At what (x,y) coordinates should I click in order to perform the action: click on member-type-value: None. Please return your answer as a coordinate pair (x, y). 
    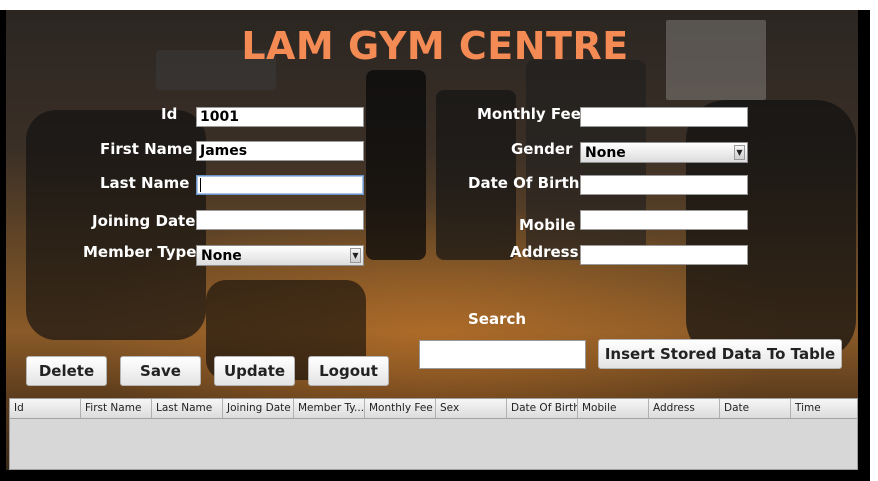
    Looking at the image, I should click on (221, 256).